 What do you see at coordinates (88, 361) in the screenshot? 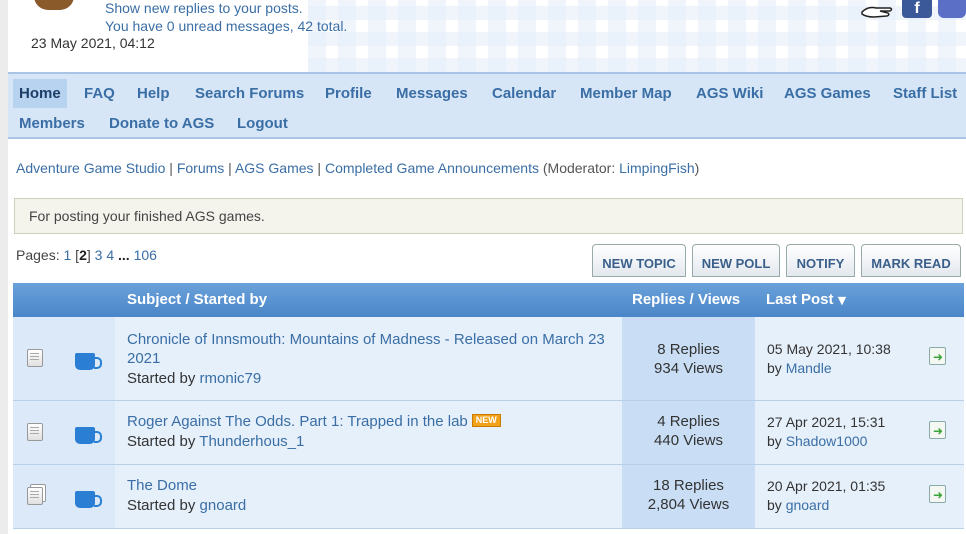
I see `cup-icon` at bounding box center [88, 361].